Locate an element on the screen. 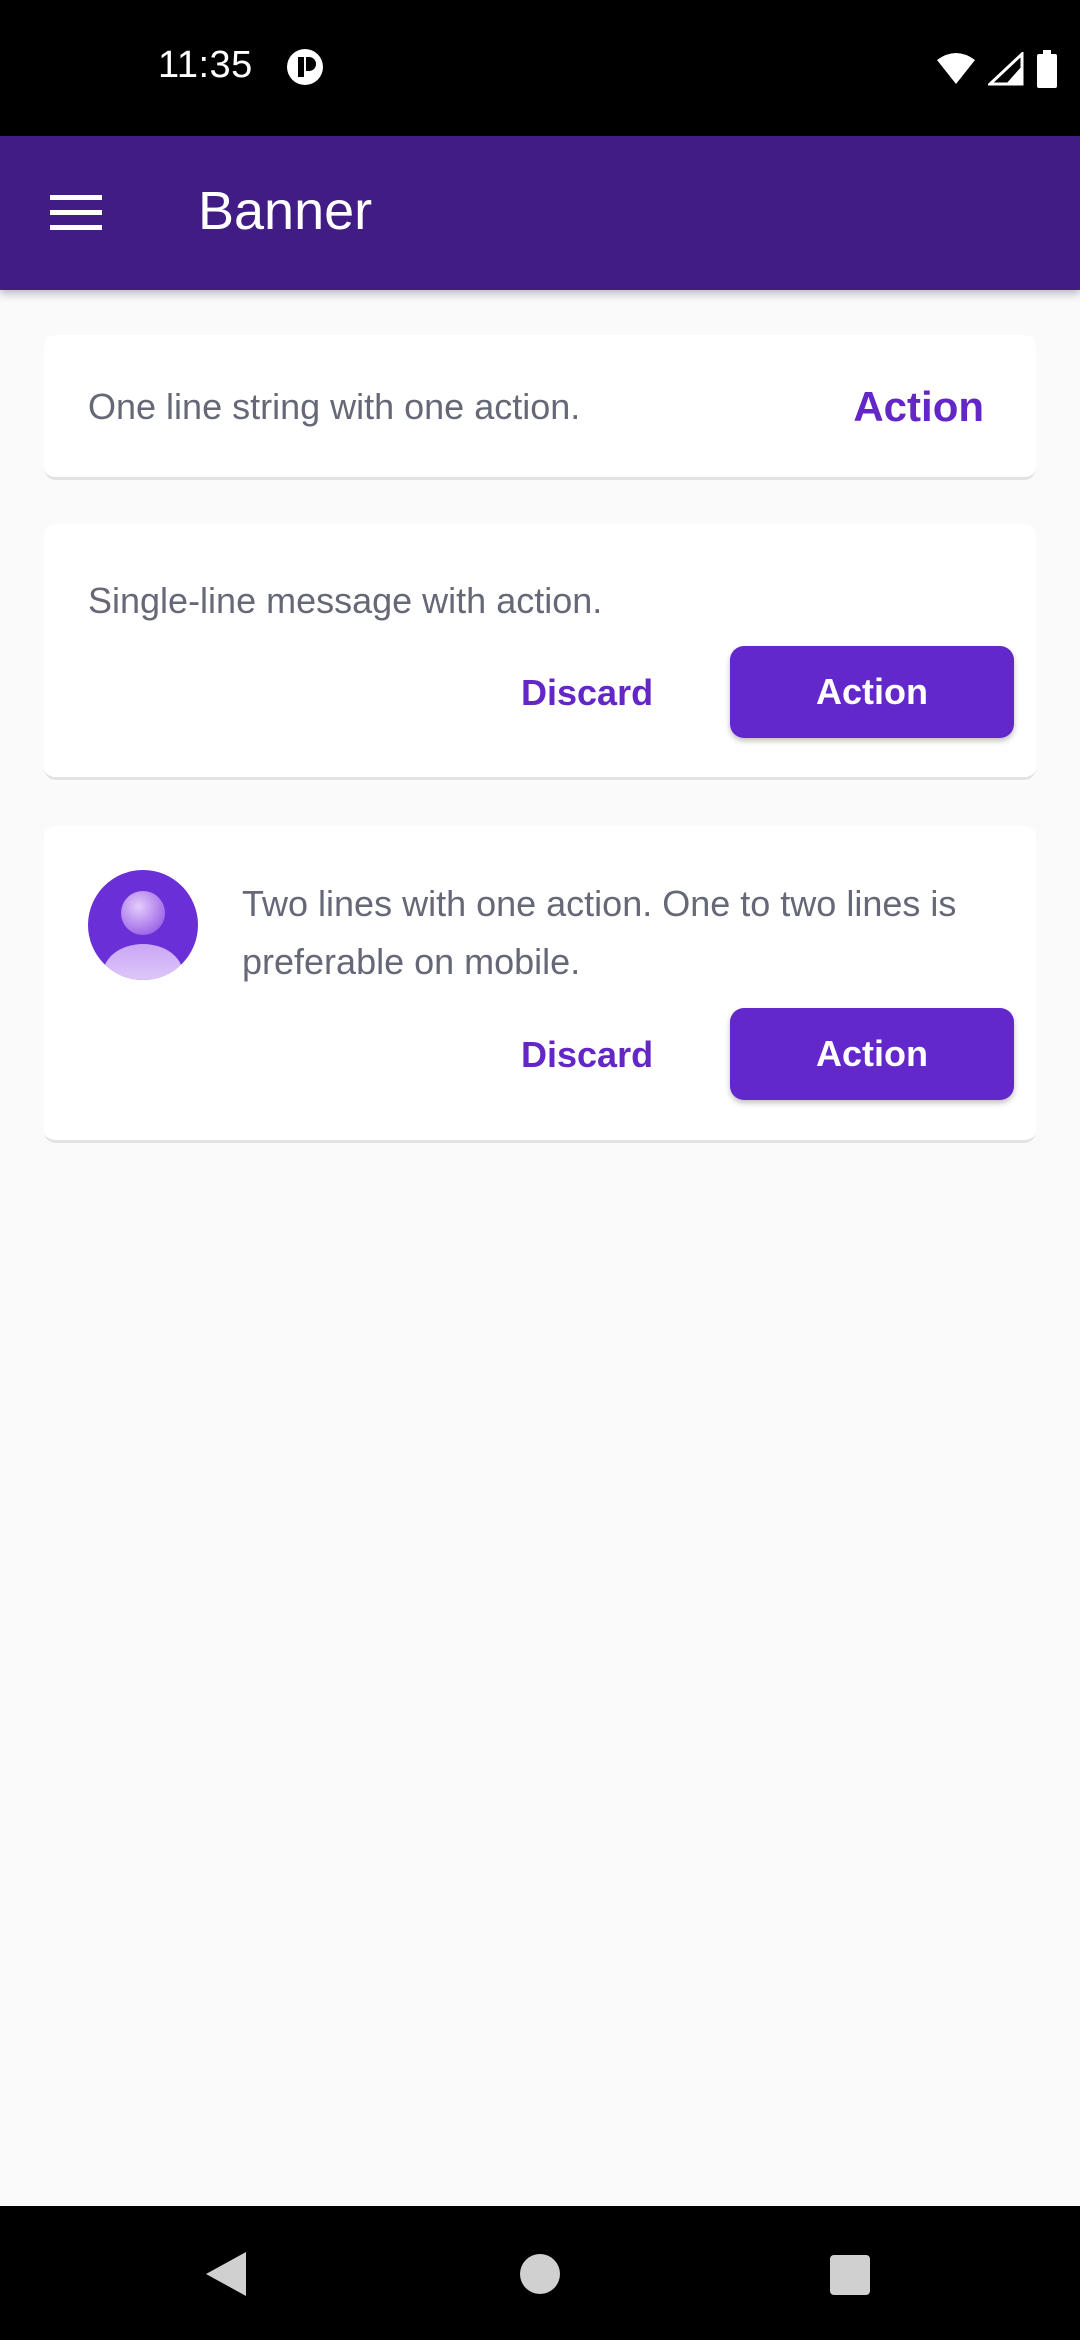 This screenshot has width=1080, height=2340. status-icons is located at coordinates (997, 71).